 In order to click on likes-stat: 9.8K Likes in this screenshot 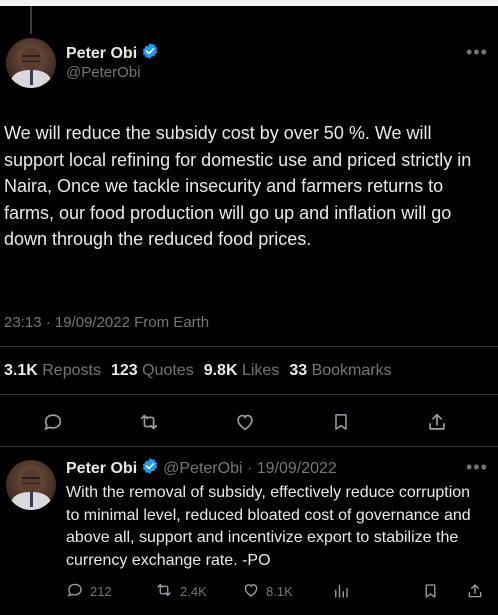, I will do `click(242, 371)`.